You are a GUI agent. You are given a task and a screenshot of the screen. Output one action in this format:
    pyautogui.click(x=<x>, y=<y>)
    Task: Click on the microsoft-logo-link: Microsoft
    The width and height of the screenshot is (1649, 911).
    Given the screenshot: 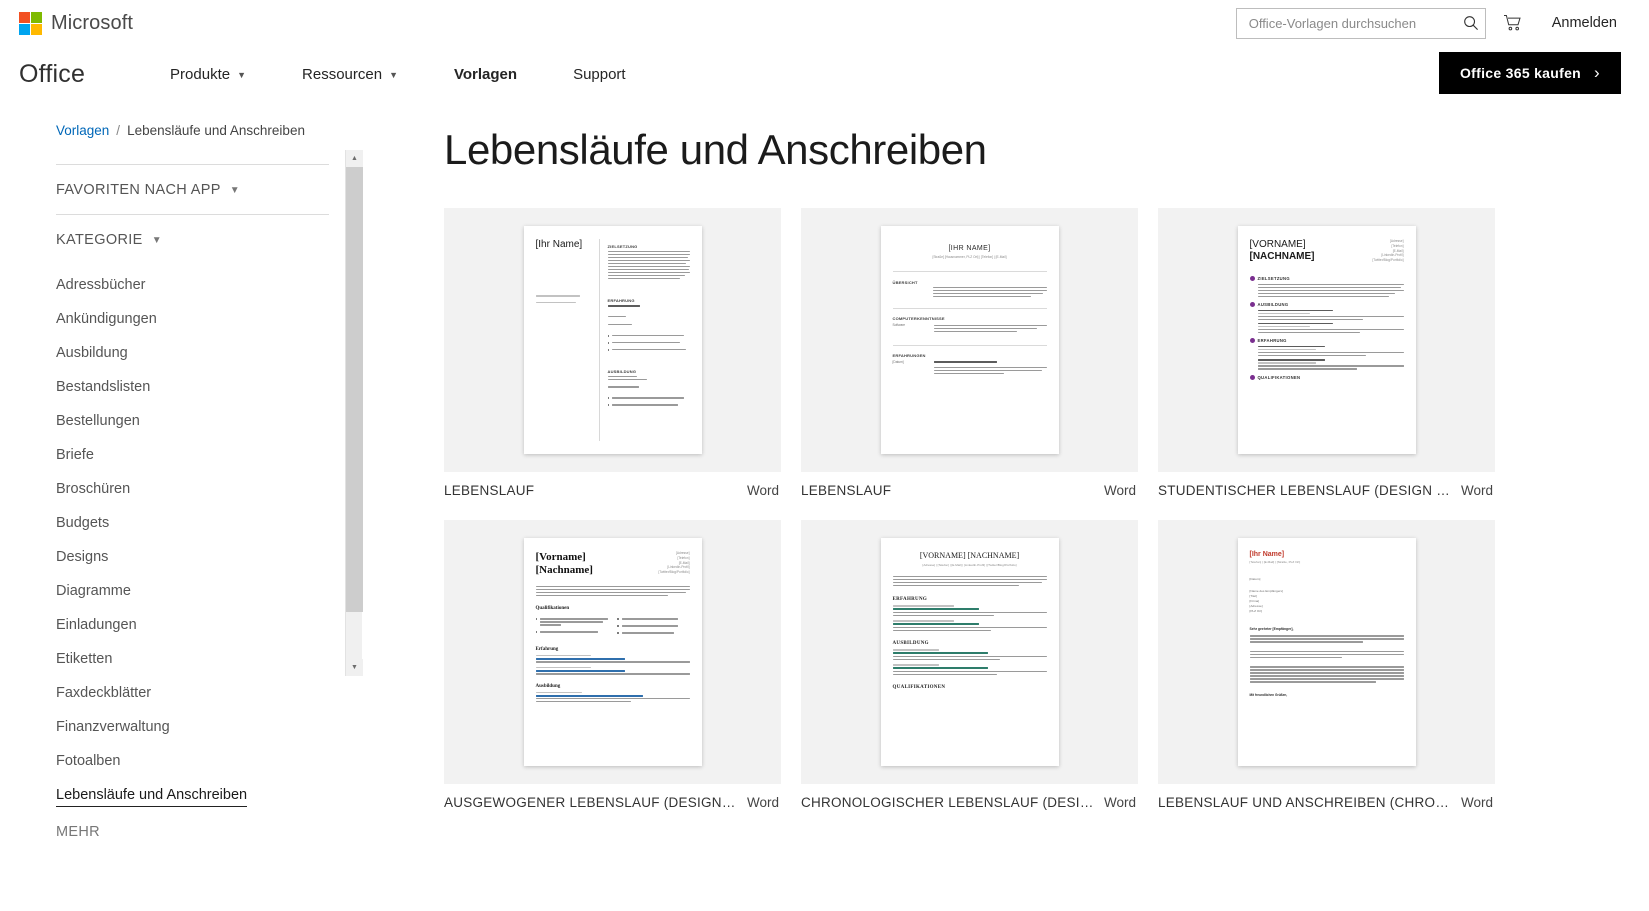 What is the action you would take?
    pyautogui.click(x=76, y=23)
    